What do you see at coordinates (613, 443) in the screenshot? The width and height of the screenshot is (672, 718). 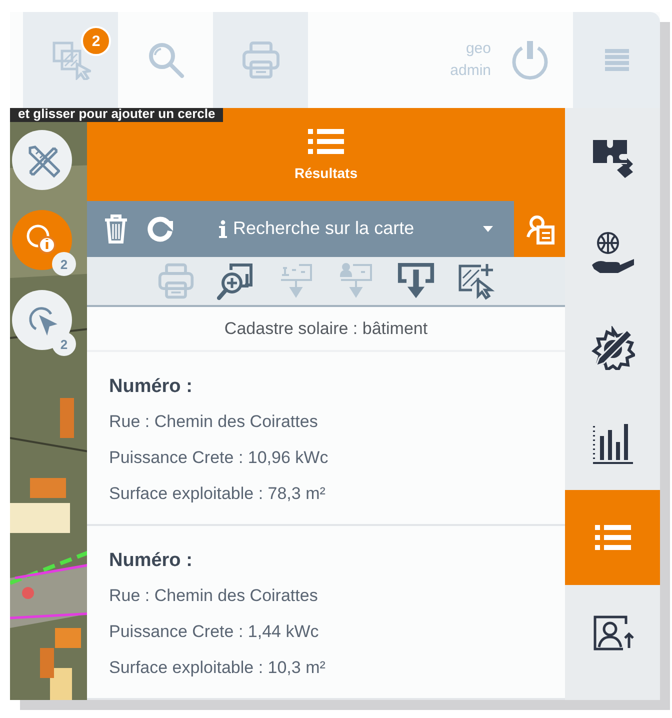 I see `bar-chart-icon` at bounding box center [613, 443].